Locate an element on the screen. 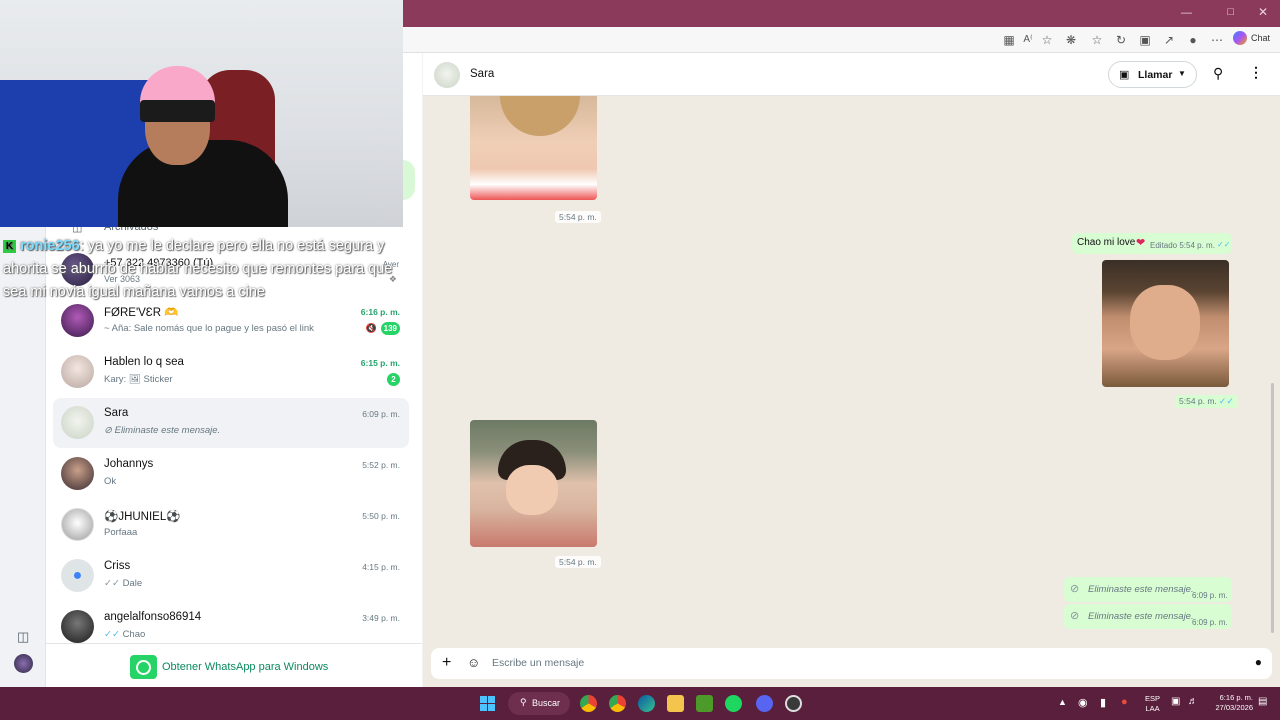 Image resolution: width=1280 pixels, height=720 pixels. chat-preview: Porfaaa is located at coordinates (121, 532).